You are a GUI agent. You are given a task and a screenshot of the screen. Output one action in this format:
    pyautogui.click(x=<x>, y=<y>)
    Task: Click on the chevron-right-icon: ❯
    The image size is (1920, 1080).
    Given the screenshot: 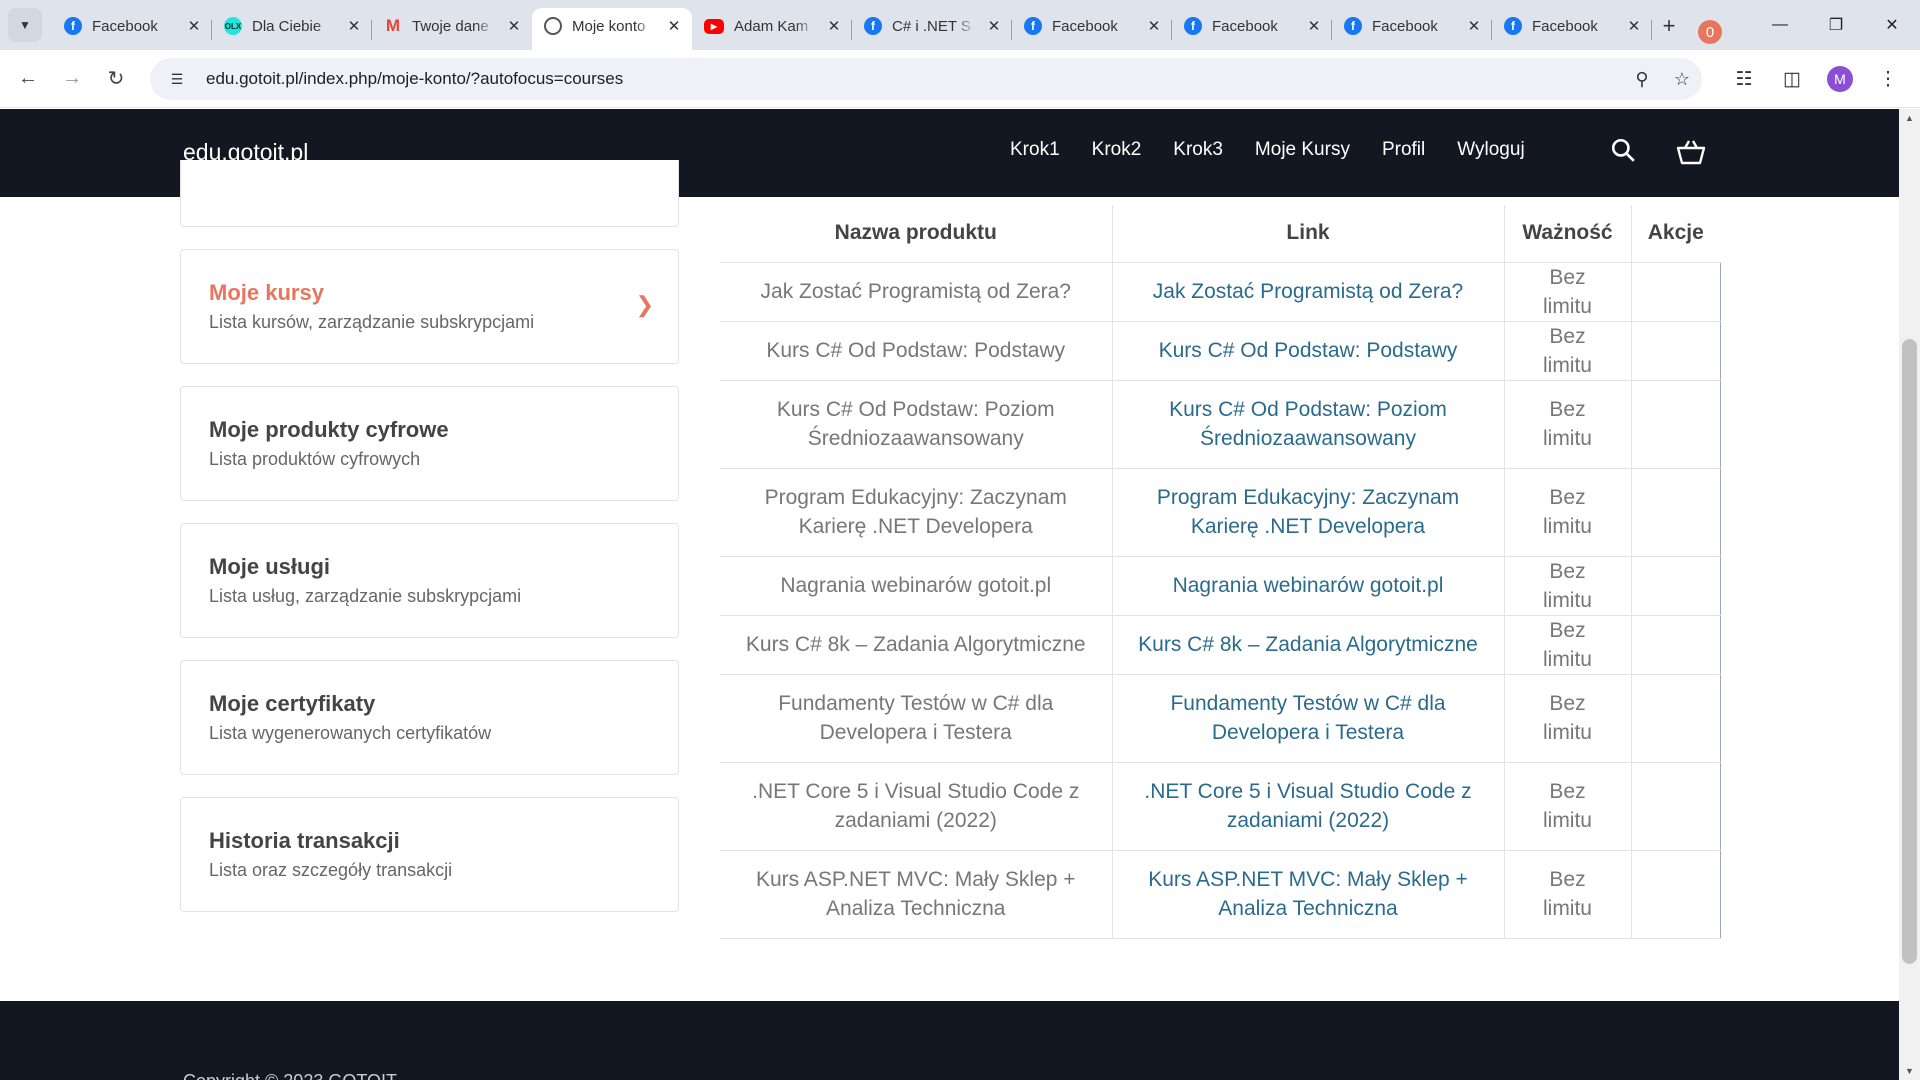 What is the action you would take?
    pyautogui.click(x=644, y=304)
    